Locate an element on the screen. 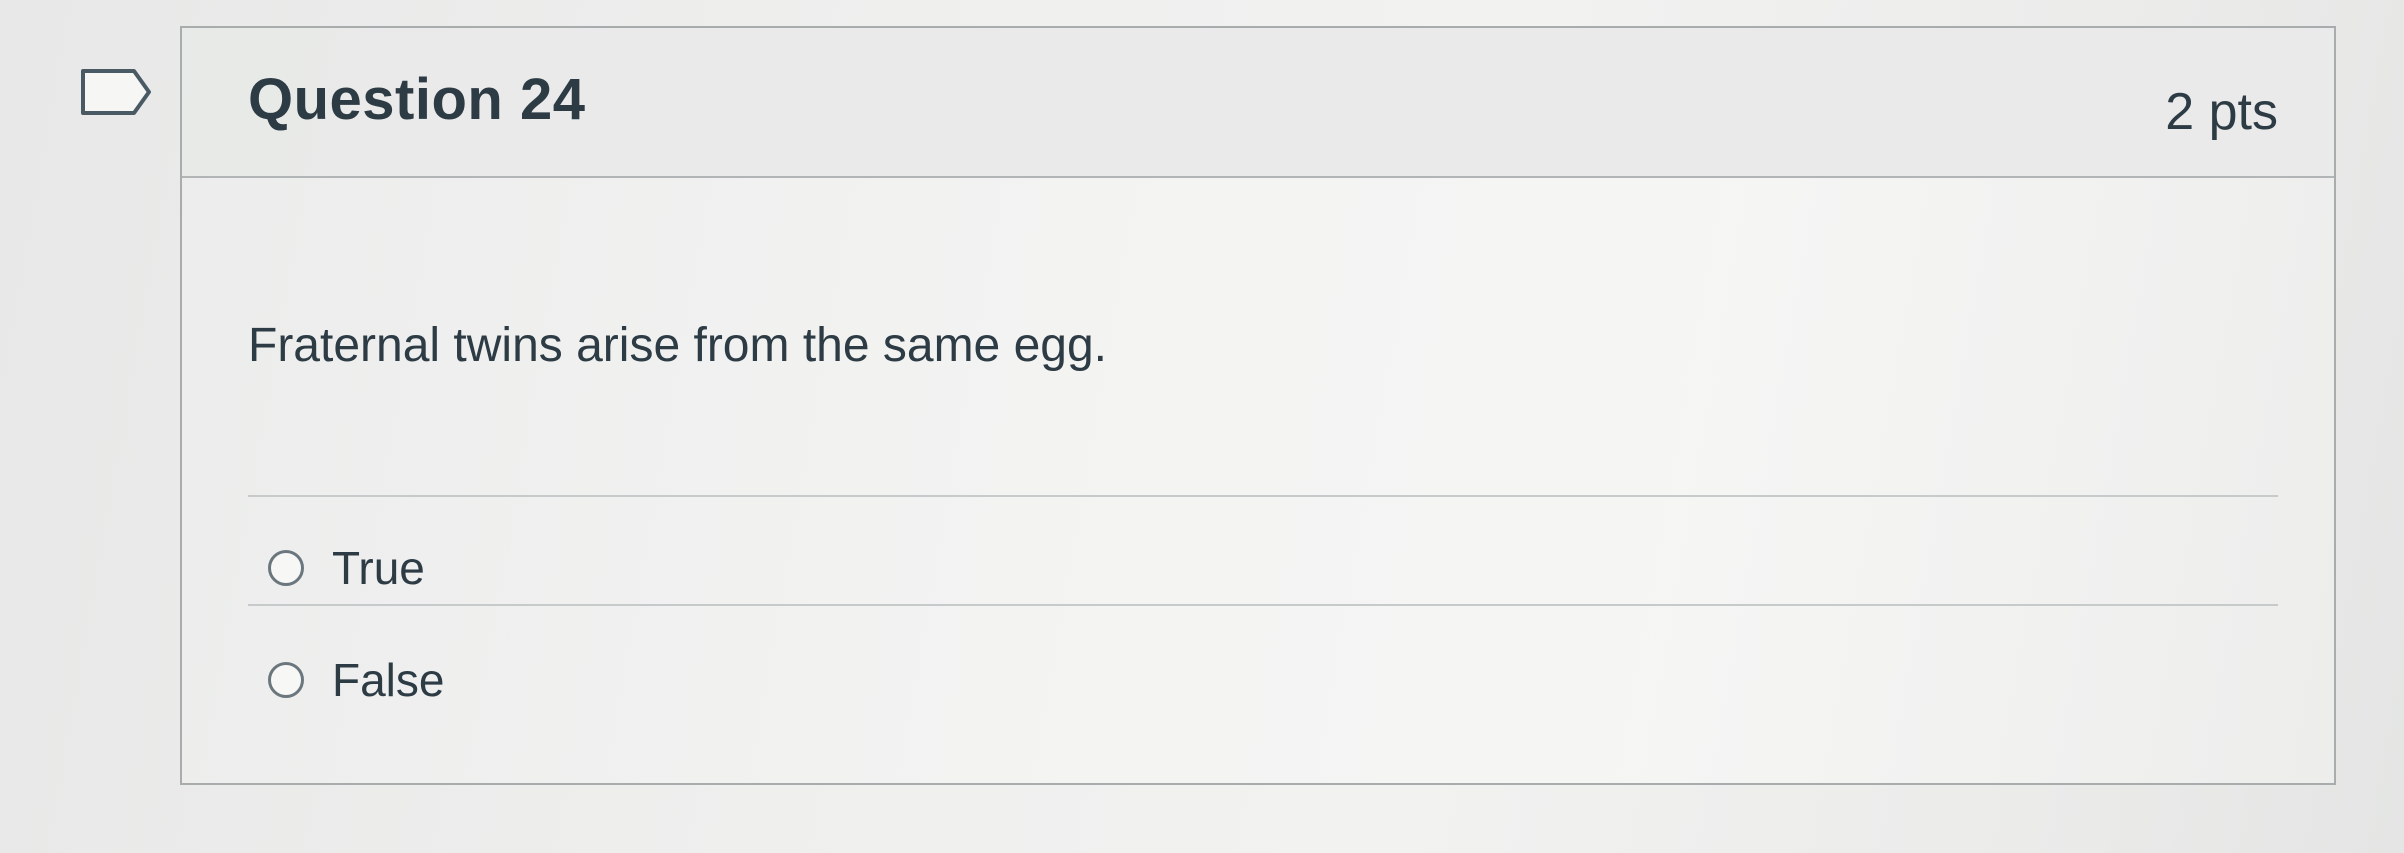  answer-label-true: True is located at coordinates (378, 568).